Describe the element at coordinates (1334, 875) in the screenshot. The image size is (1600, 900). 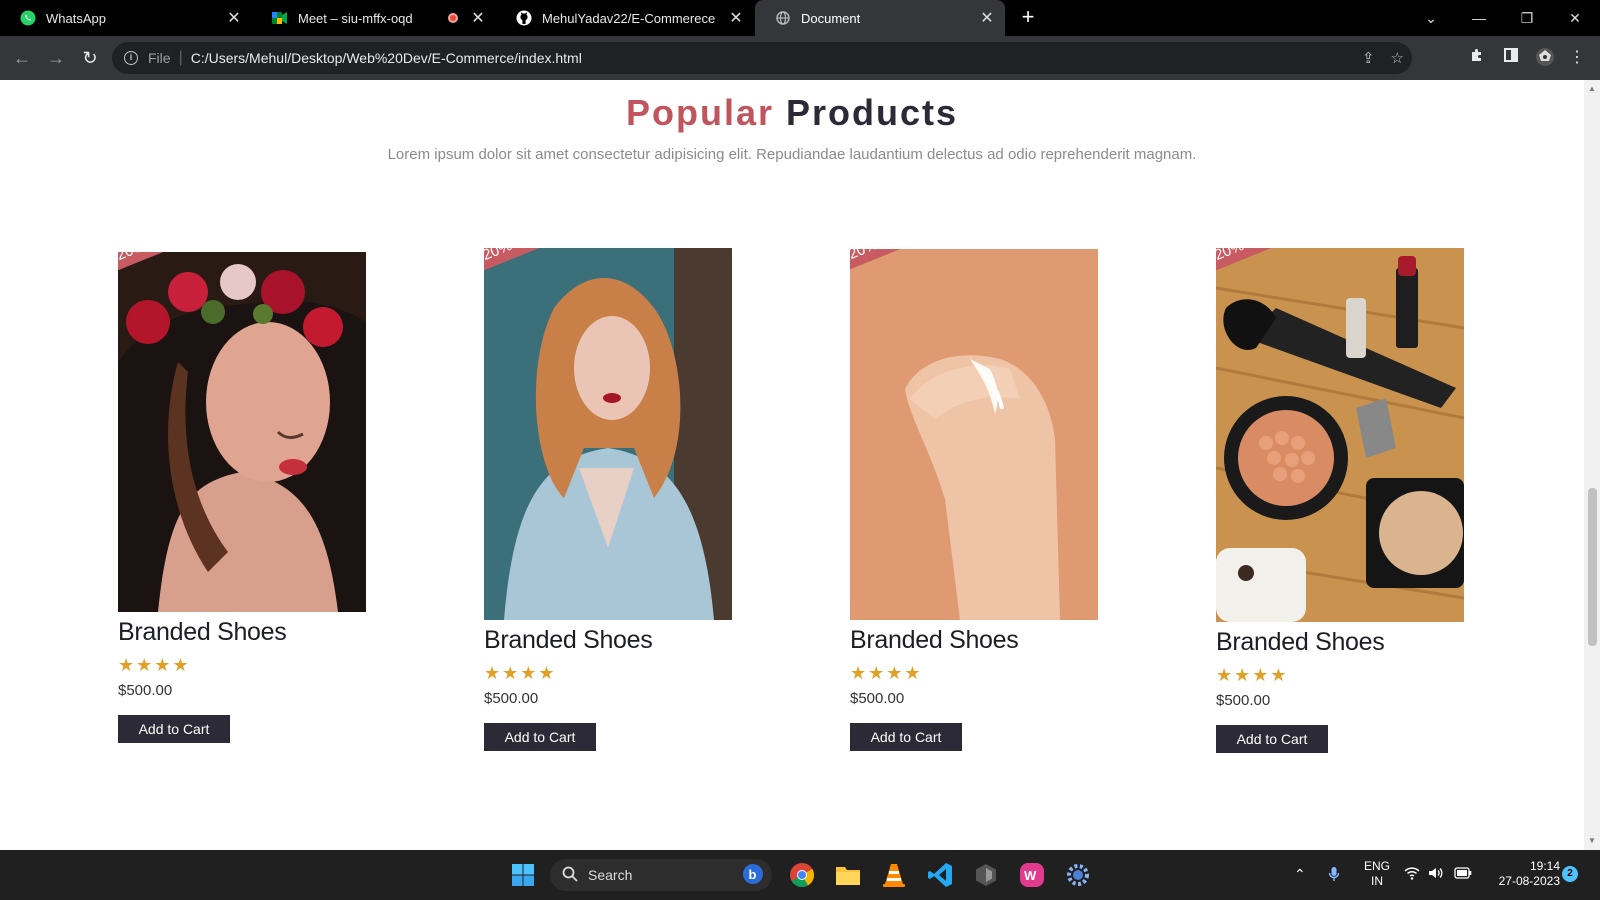
I see `microphone-icon` at that location.